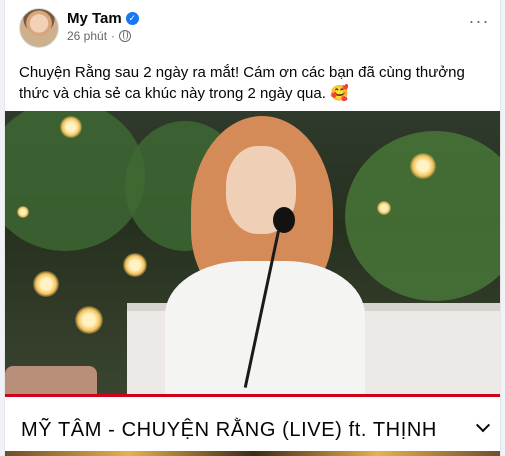  Describe the element at coordinates (39, 28) in the screenshot. I see `avatar` at that location.